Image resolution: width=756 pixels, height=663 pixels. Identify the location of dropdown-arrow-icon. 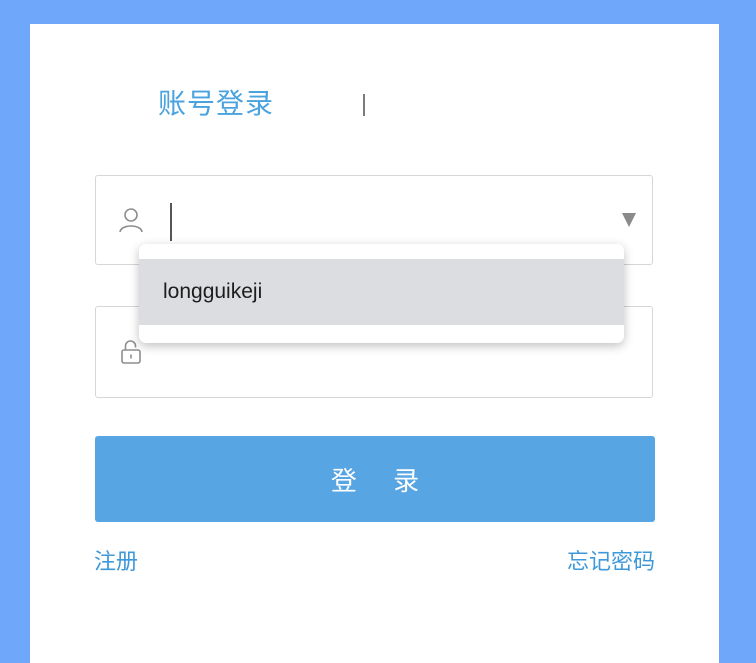
(629, 220).